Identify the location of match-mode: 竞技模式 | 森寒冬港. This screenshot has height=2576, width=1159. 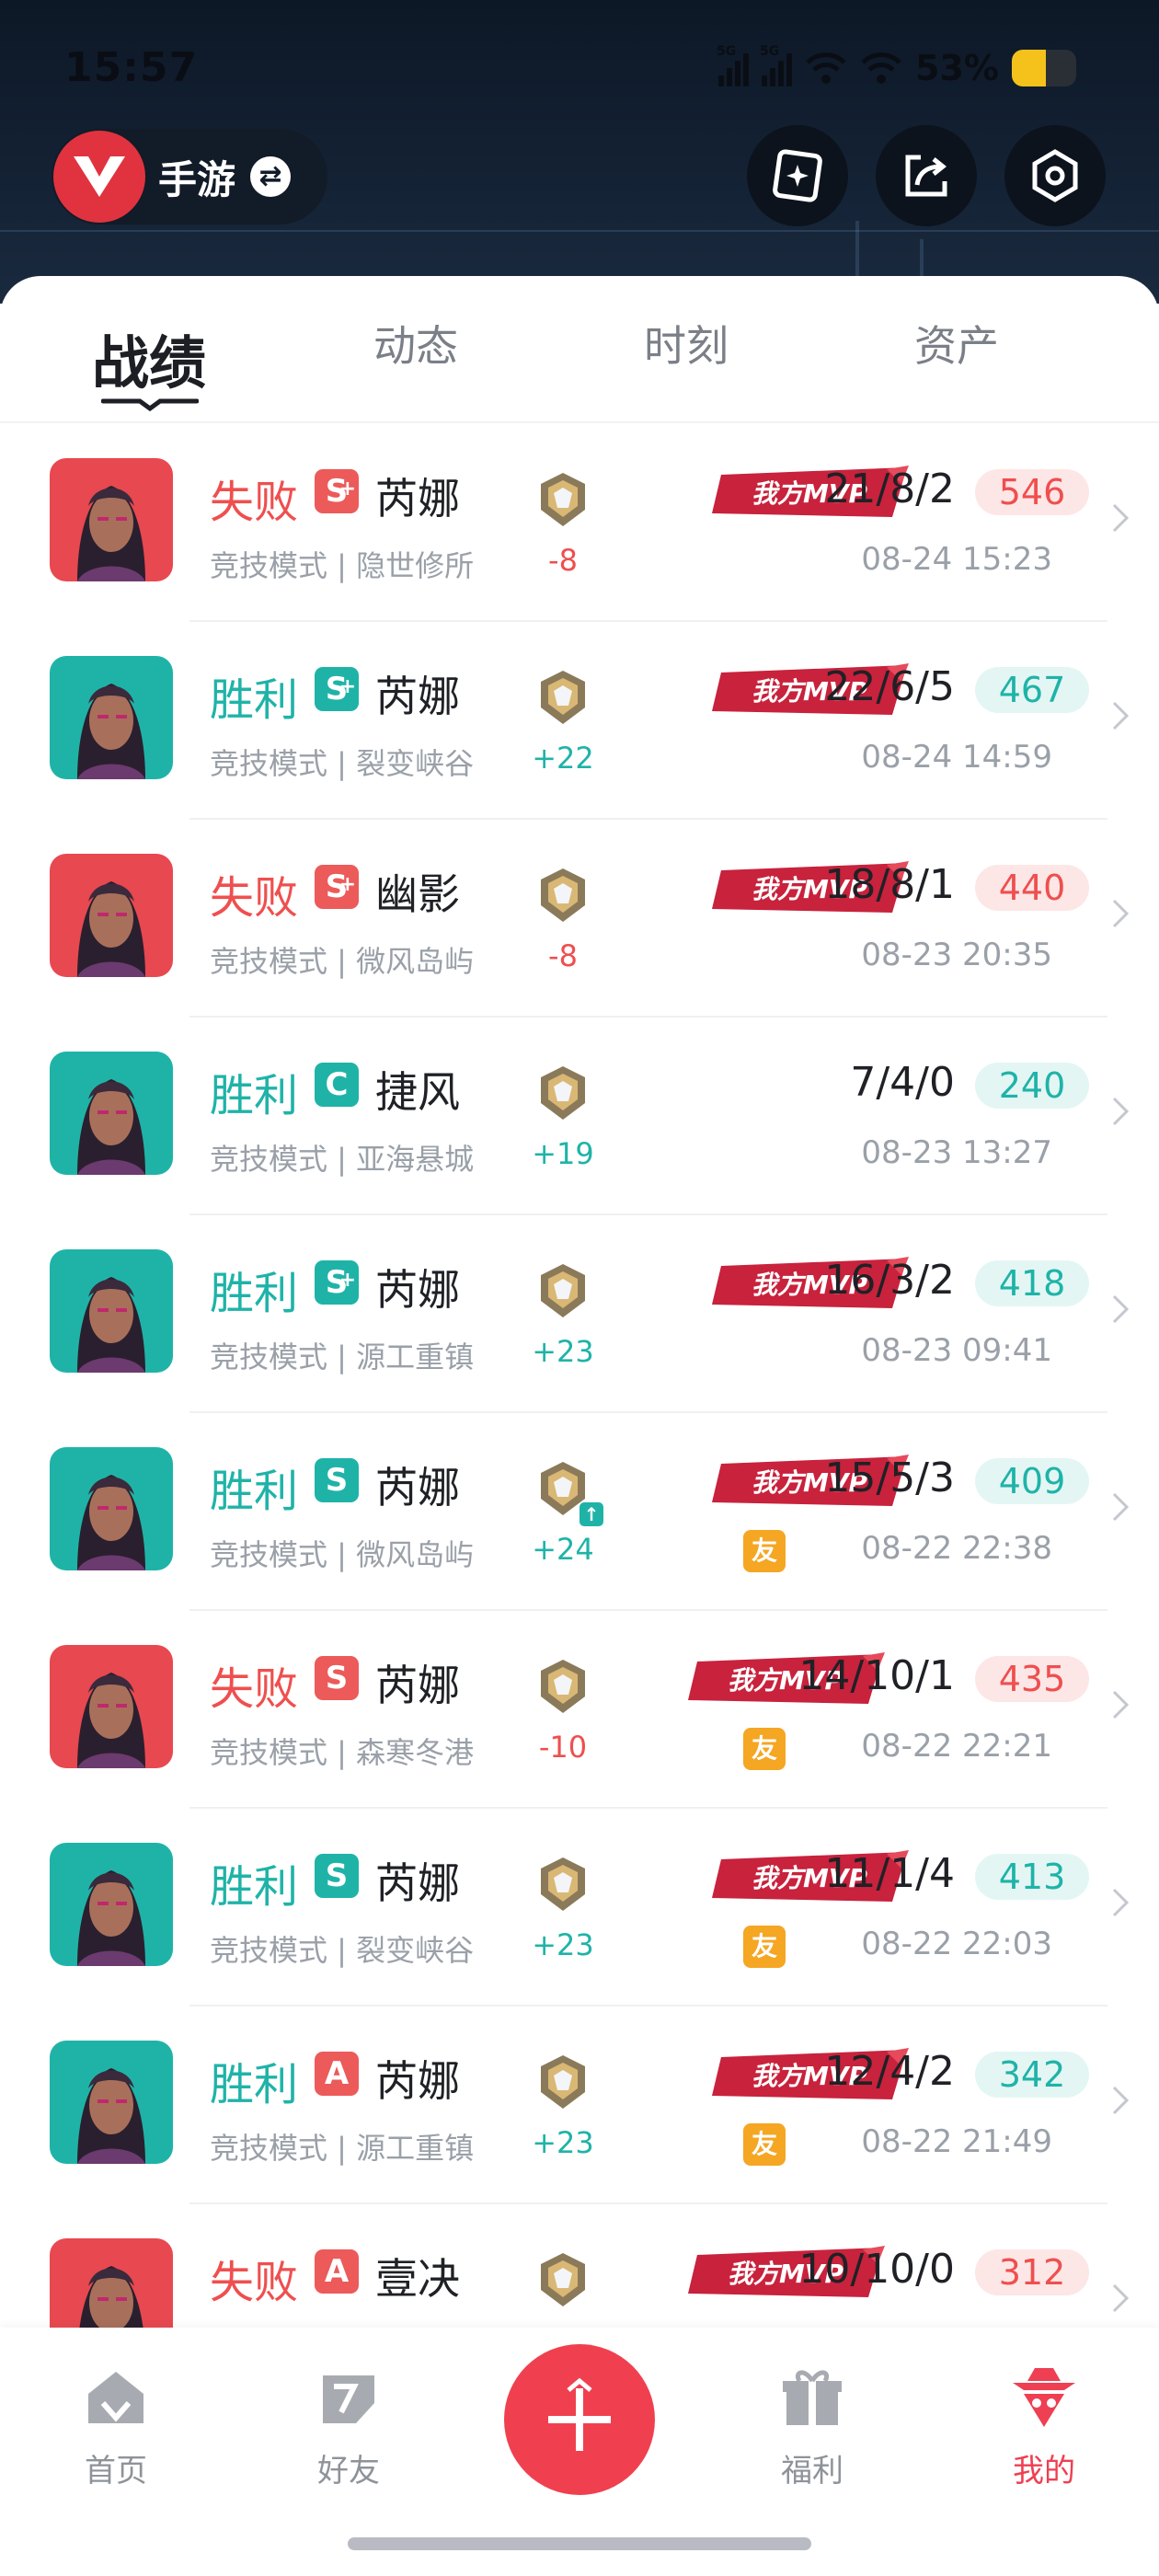
(342, 1752).